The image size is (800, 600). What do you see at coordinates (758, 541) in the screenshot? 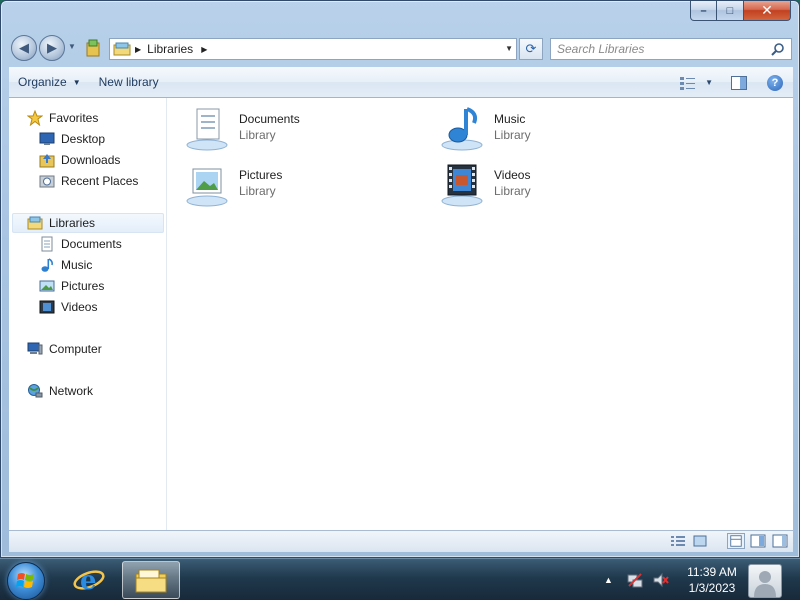
I see `layout-preview-icon` at bounding box center [758, 541].